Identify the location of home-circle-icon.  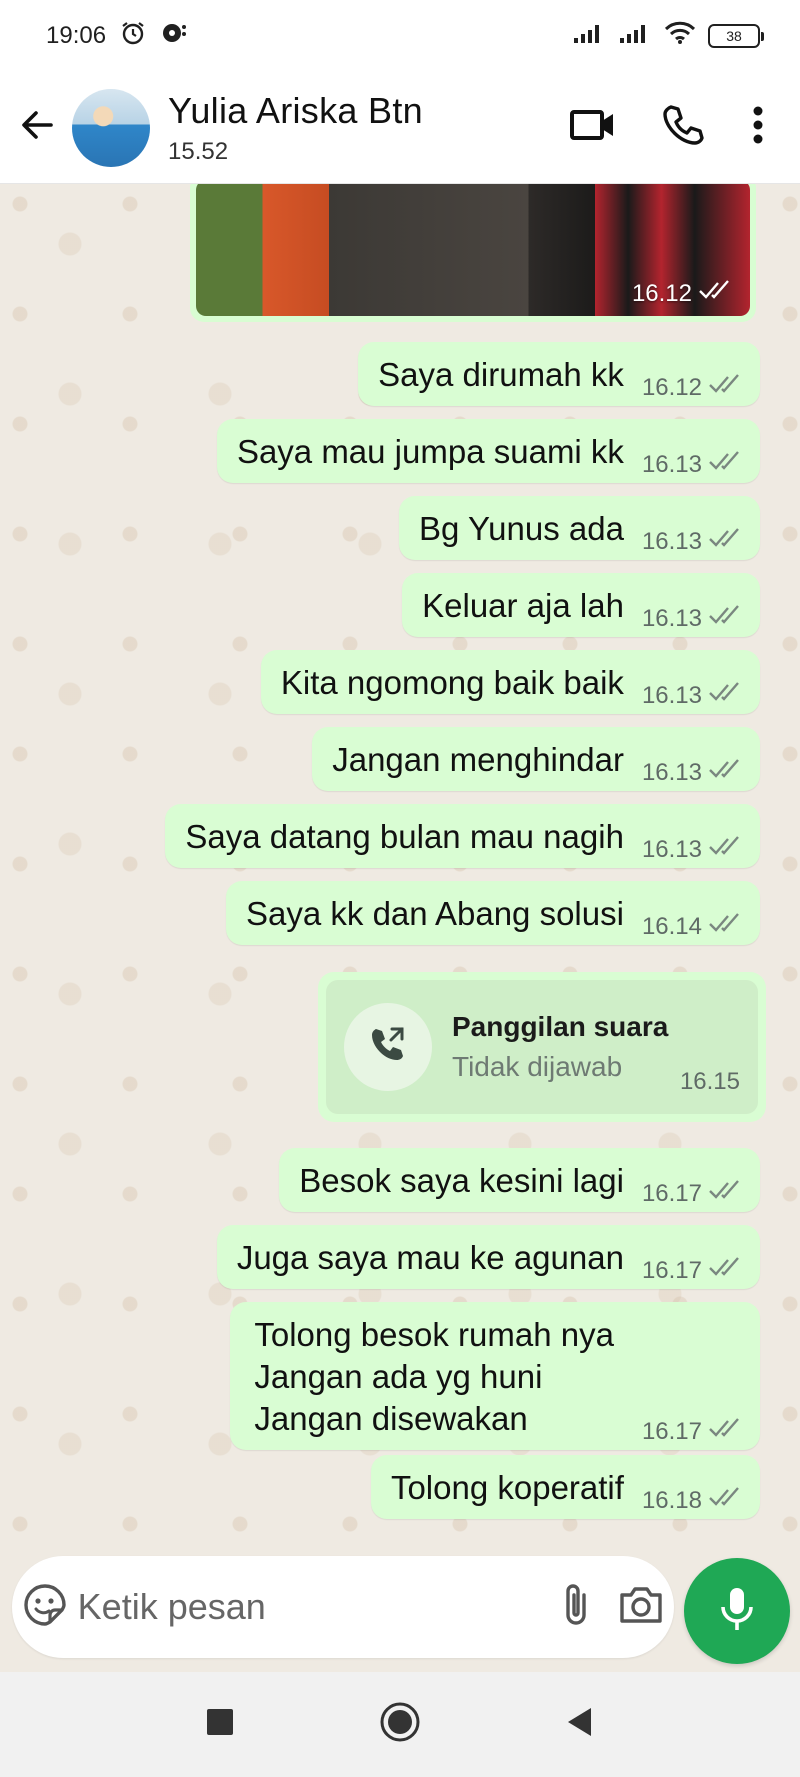
(400, 1724).